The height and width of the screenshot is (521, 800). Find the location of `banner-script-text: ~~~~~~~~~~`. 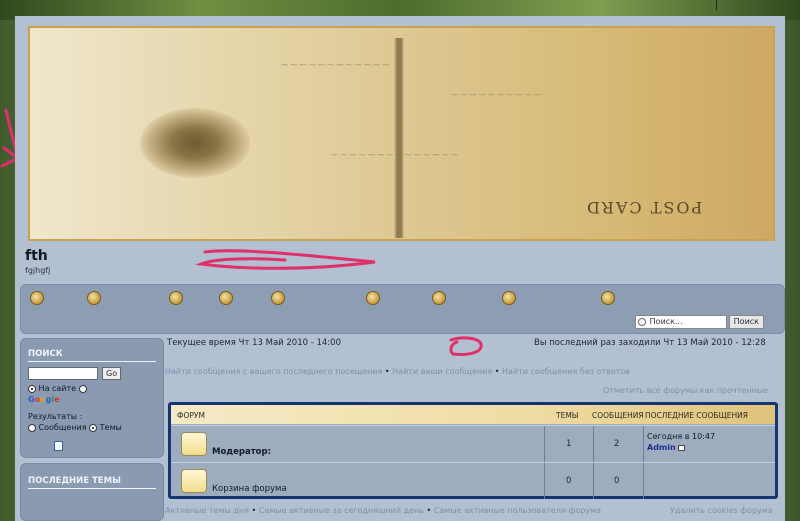

banner-script-text: ~~~~~~~~~~ is located at coordinates (496, 94).